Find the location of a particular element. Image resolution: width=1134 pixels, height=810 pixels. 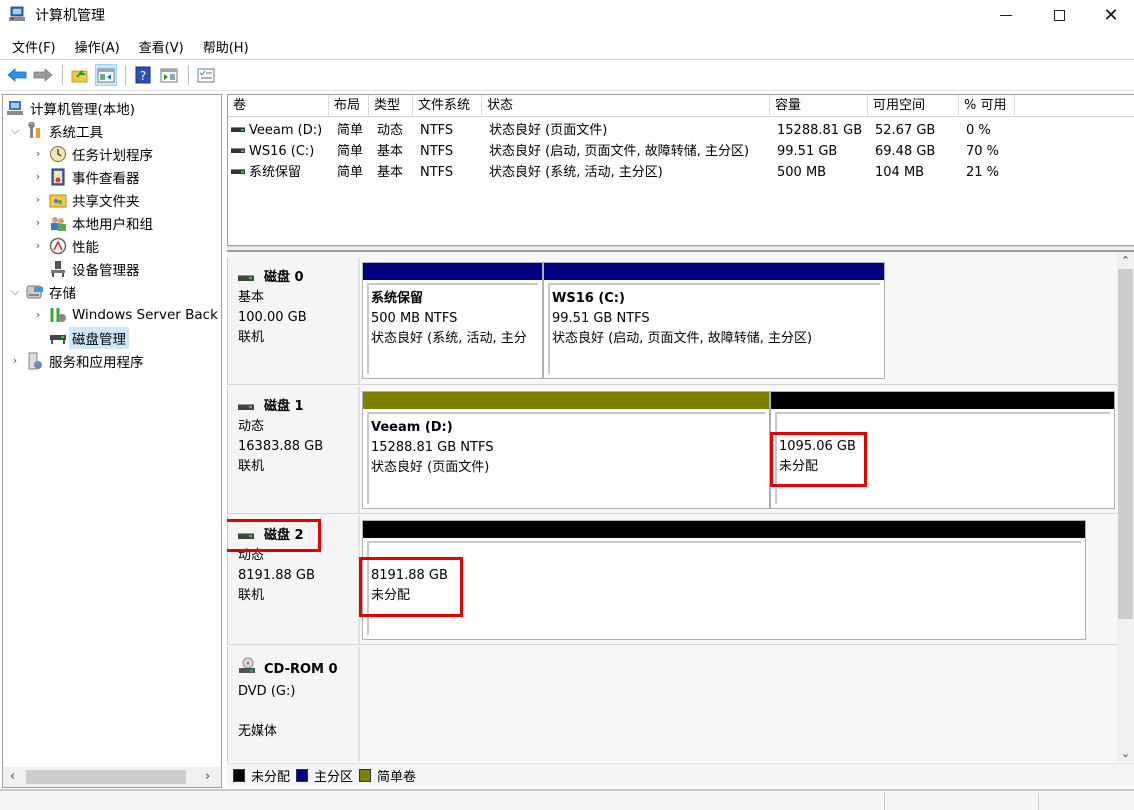

partition-unallocated: 8191.88 GB 未分配 is located at coordinates (724, 580).